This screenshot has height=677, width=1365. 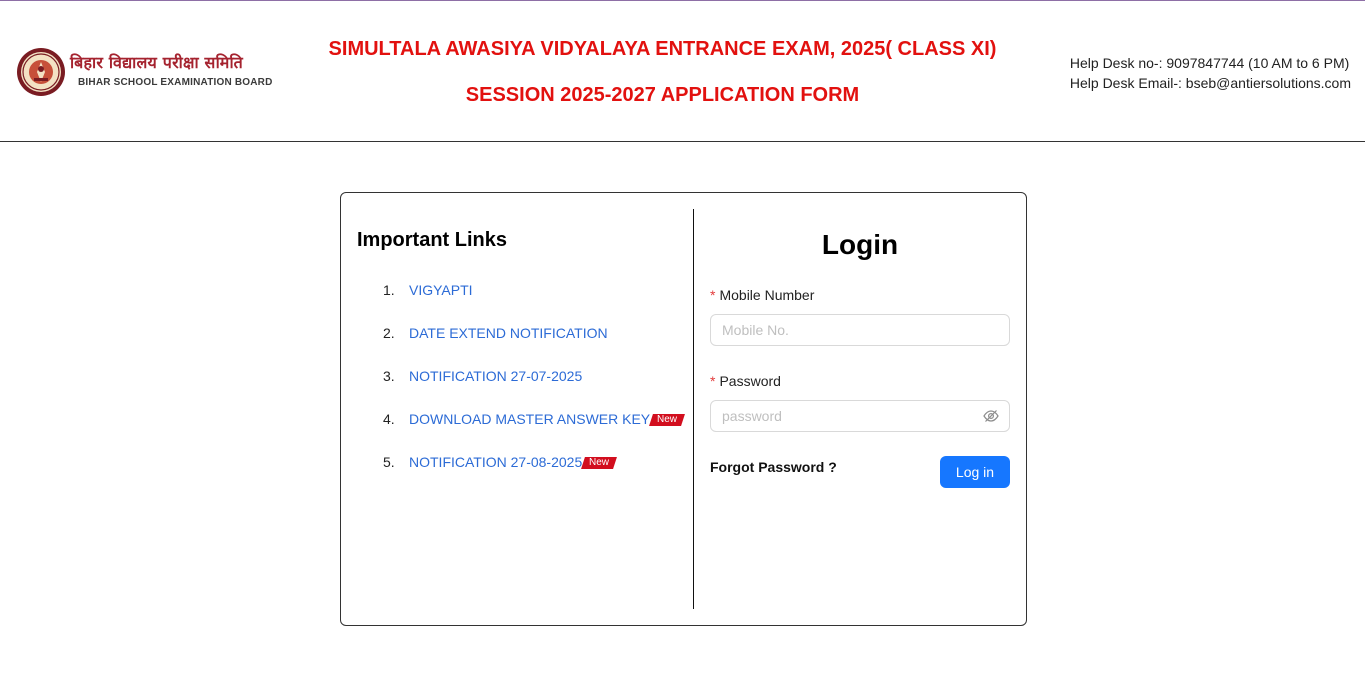 I want to click on list-item: 1. VIGYAPTI, so click(x=522, y=303).